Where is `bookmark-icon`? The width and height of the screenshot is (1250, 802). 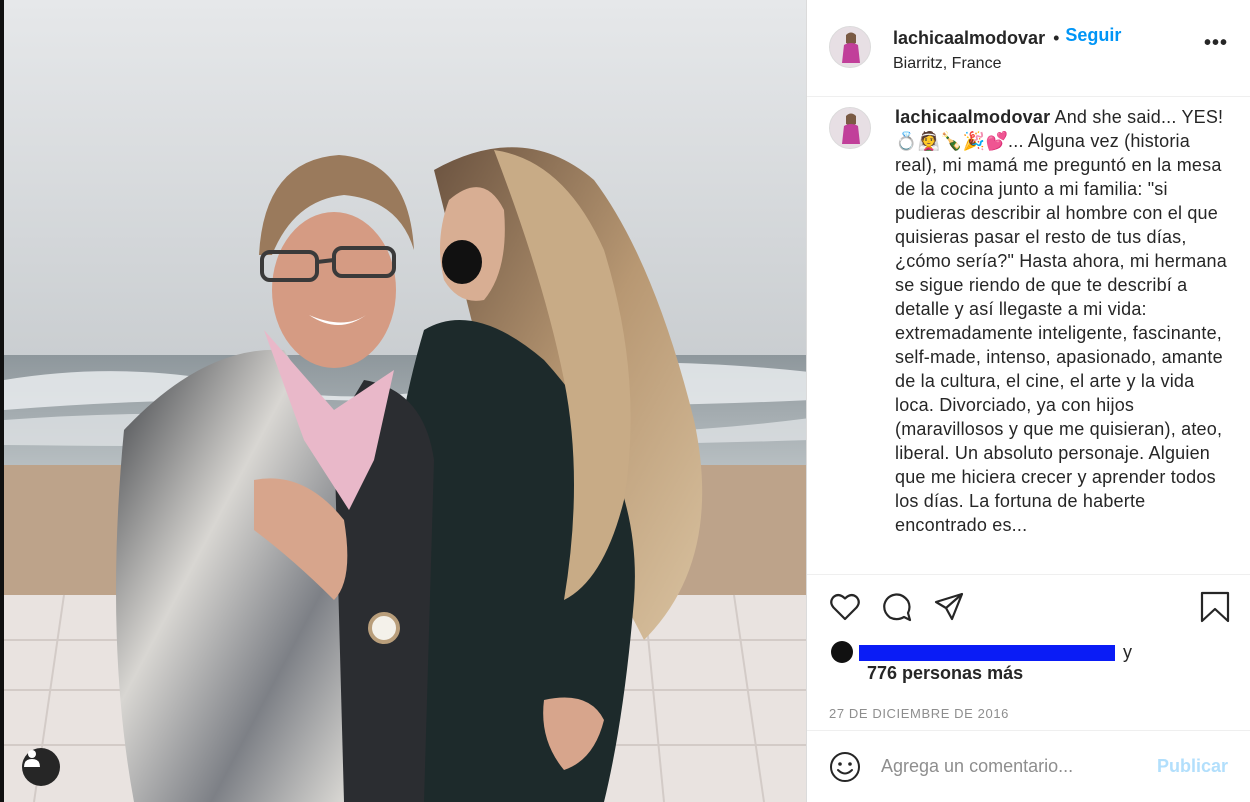
bookmark-icon is located at coordinates (1215, 607).